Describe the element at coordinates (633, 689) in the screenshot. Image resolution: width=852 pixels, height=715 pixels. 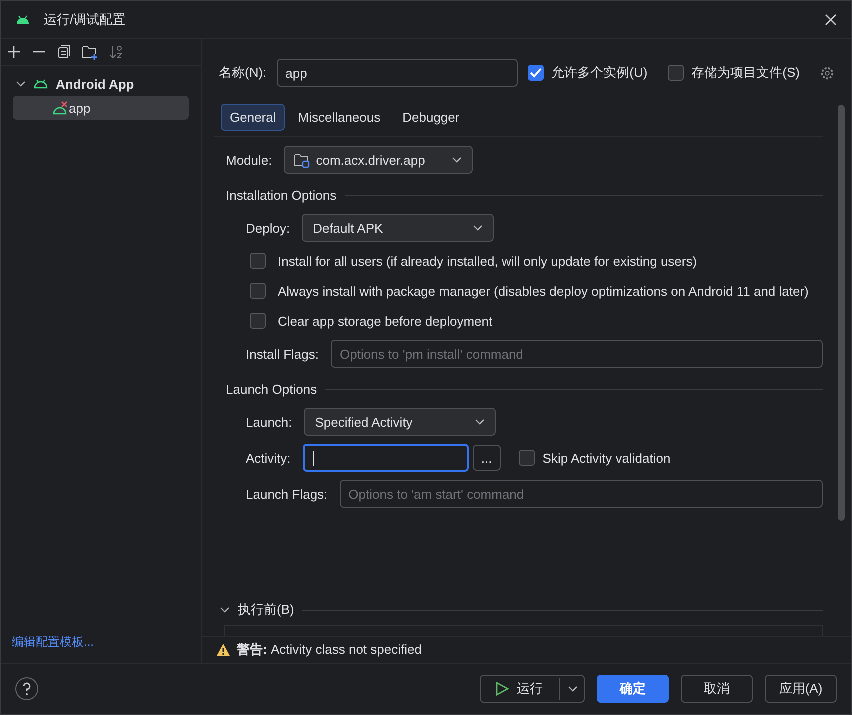
I see `dialog-button: 确定` at that location.